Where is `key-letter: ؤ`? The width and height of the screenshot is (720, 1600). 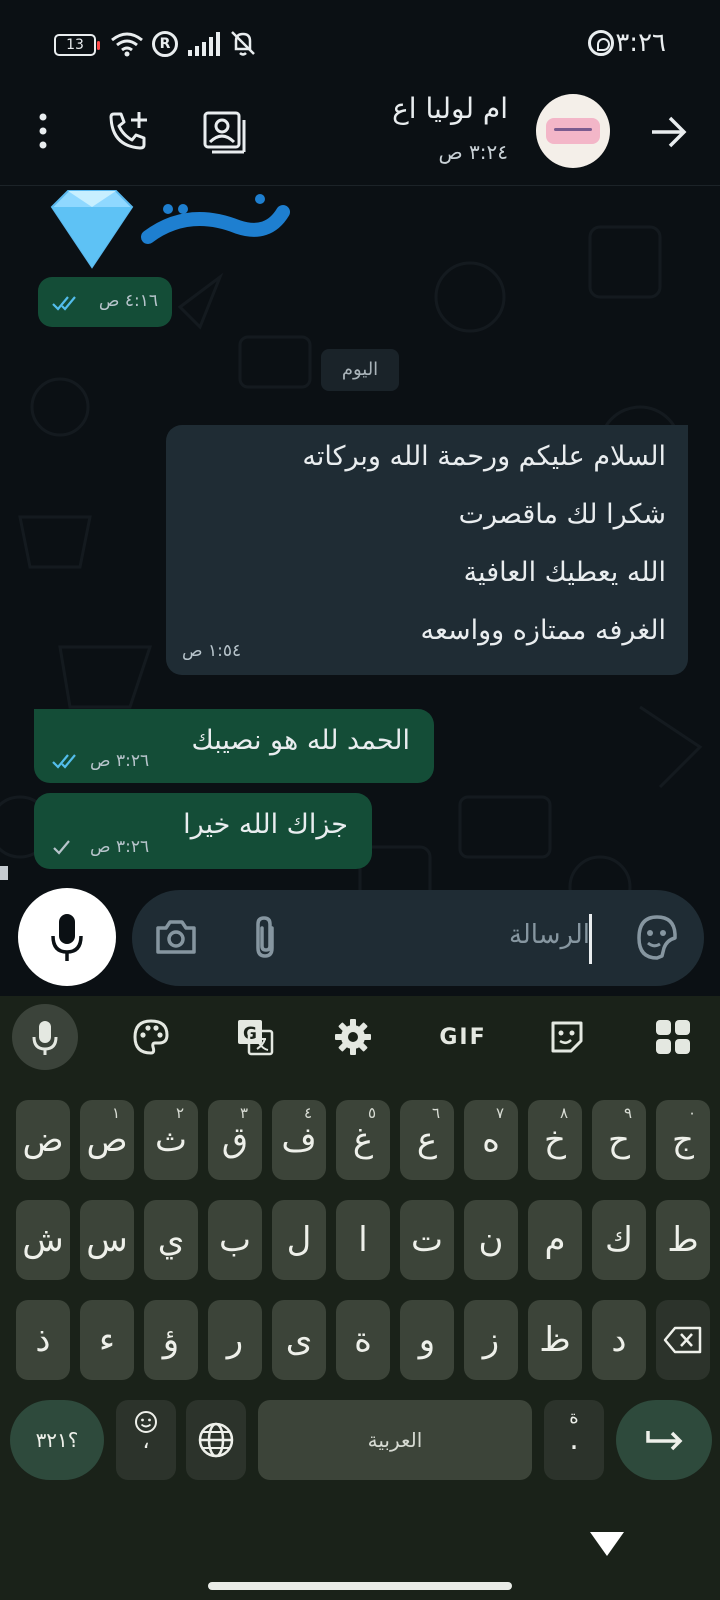 key-letter: ؤ is located at coordinates (171, 1340).